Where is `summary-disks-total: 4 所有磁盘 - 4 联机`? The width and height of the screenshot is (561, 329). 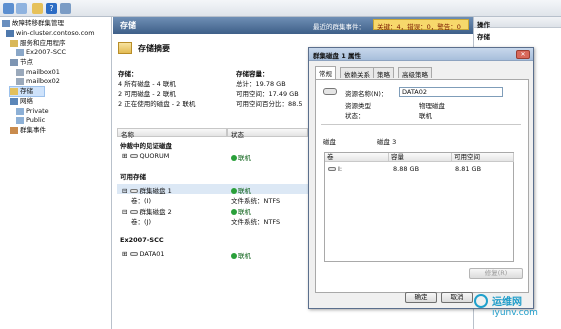 summary-disks-total: 4 所有磁盘 - 4 联机 is located at coordinates (147, 84).